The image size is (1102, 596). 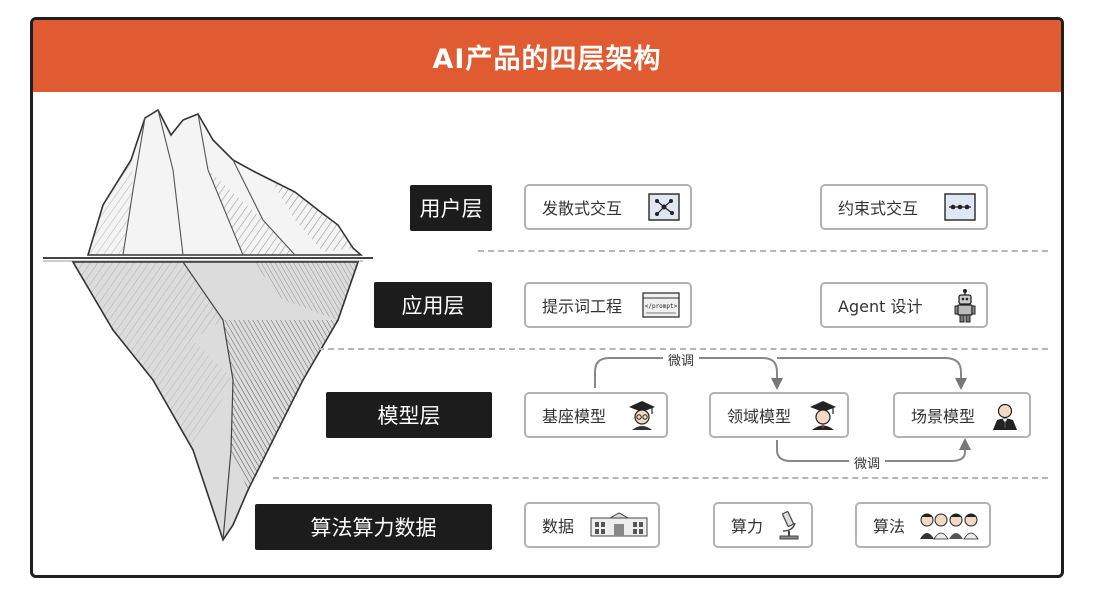 I want to click on prompt-window-icon: </prompt>, so click(x=661, y=305).